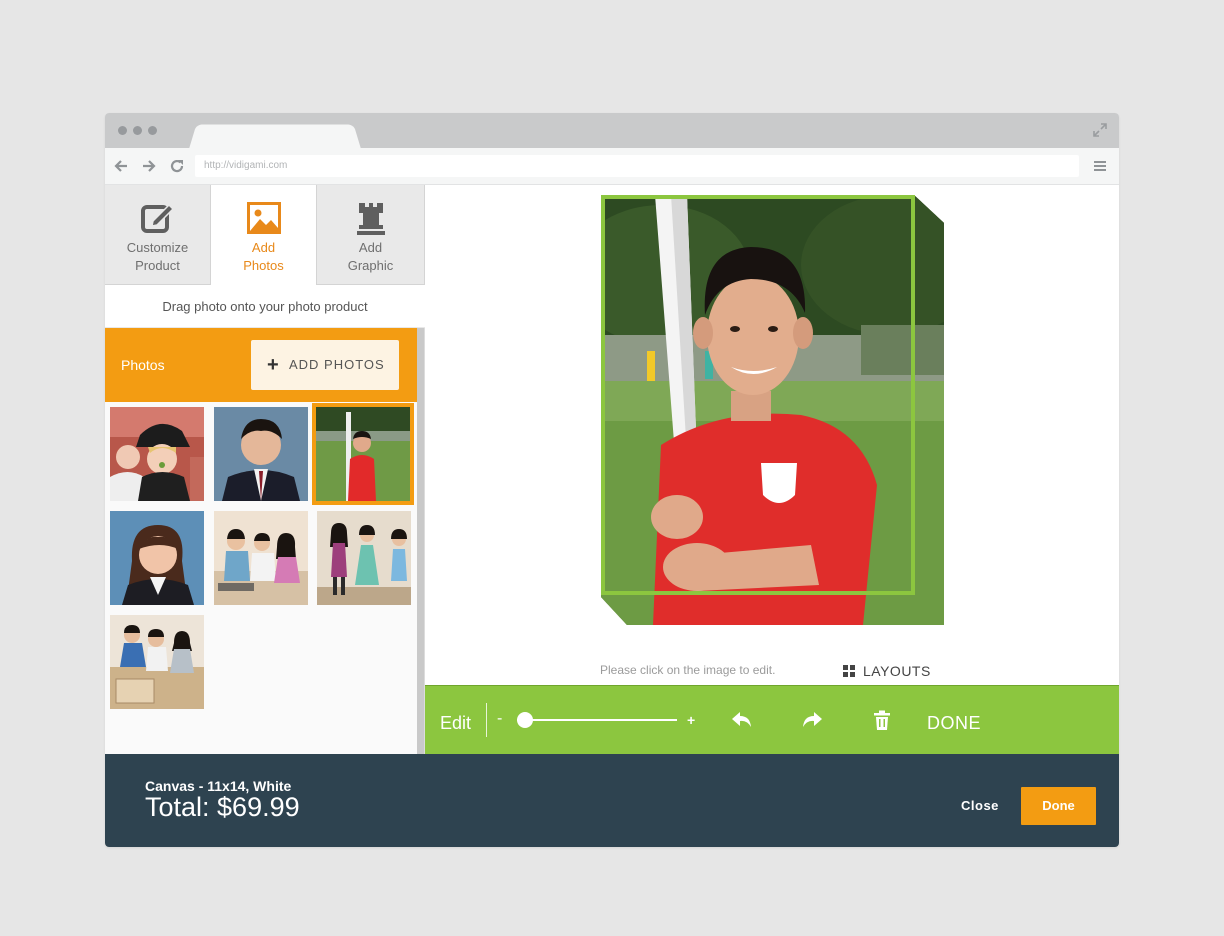 The height and width of the screenshot is (936, 1224). Describe the element at coordinates (263, 265) in the screenshot. I see `tab-line2: Photos` at that location.